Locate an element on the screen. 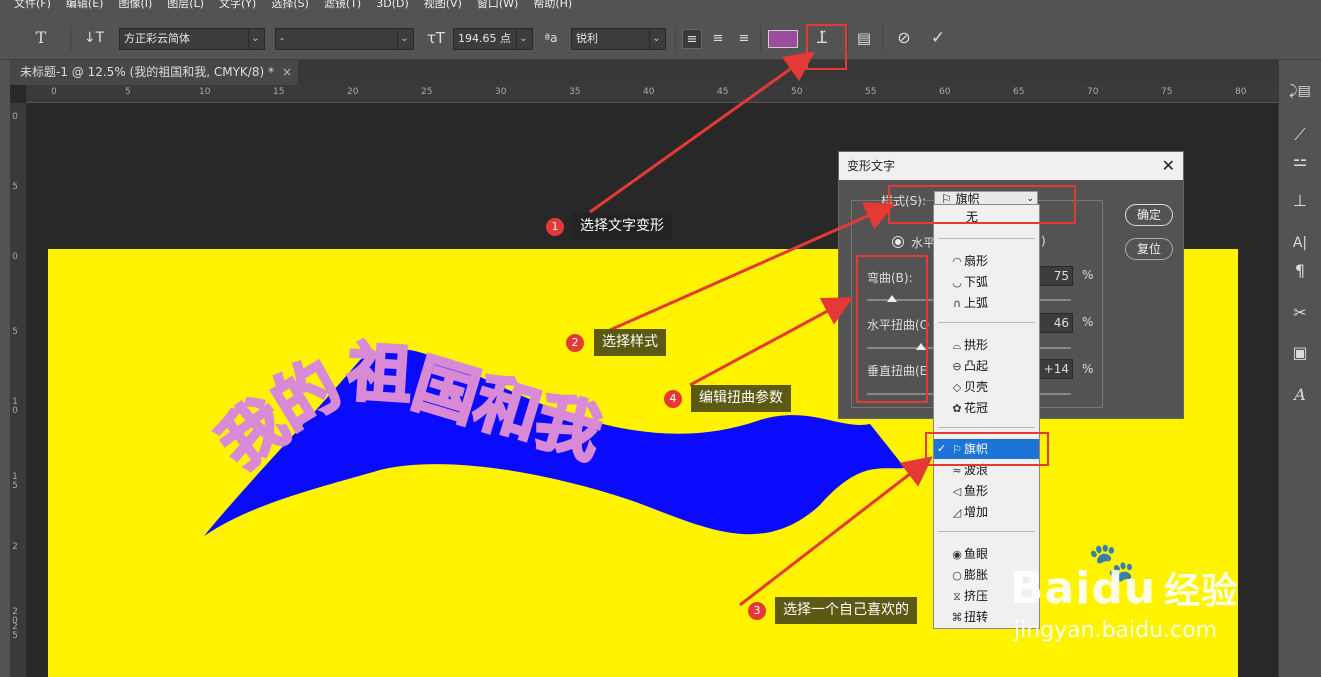 This screenshot has width=1321, height=677. reset-button: 复位 is located at coordinates (1149, 249).